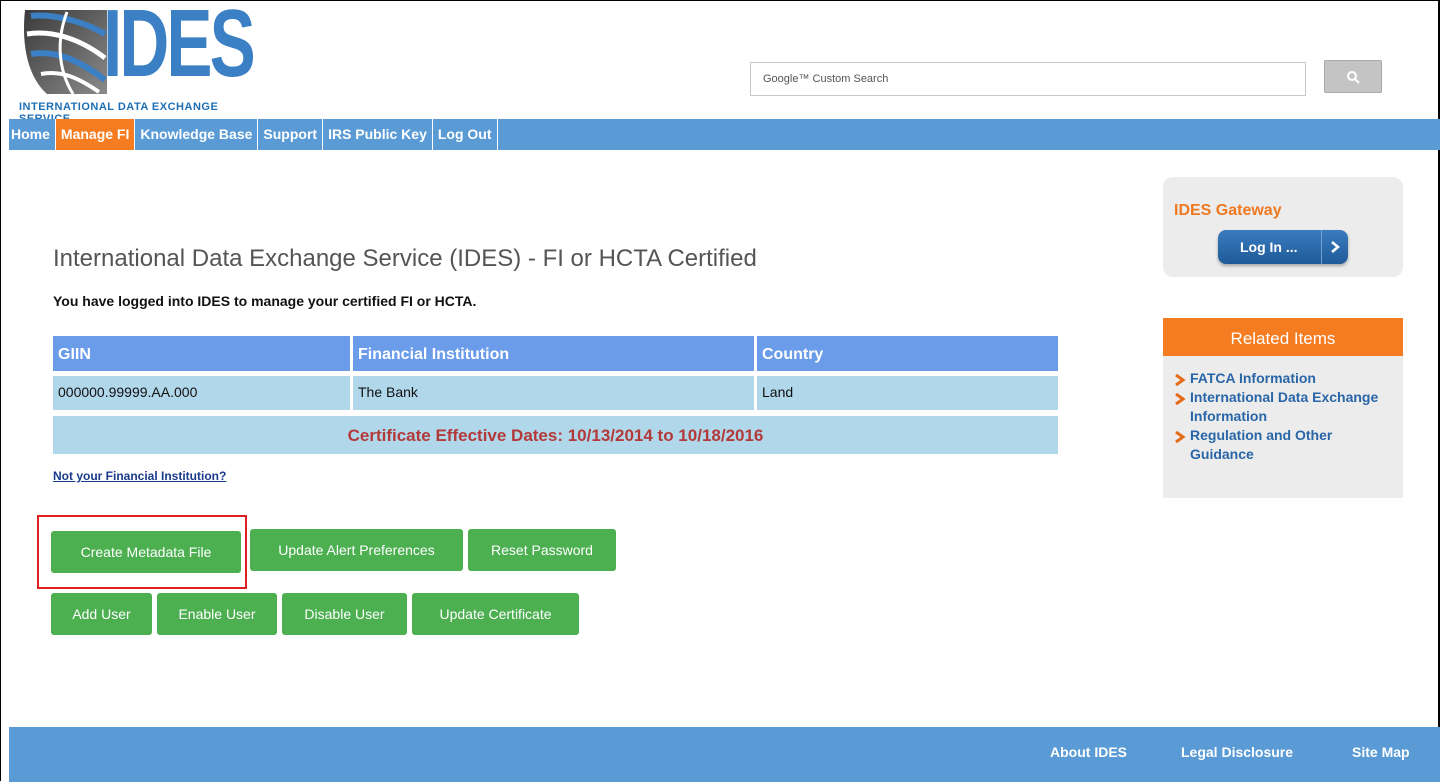  What do you see at coordinates (65, 52) in the screenshot?
I see `globe-logo-icon` at bounding box center [65, 52].